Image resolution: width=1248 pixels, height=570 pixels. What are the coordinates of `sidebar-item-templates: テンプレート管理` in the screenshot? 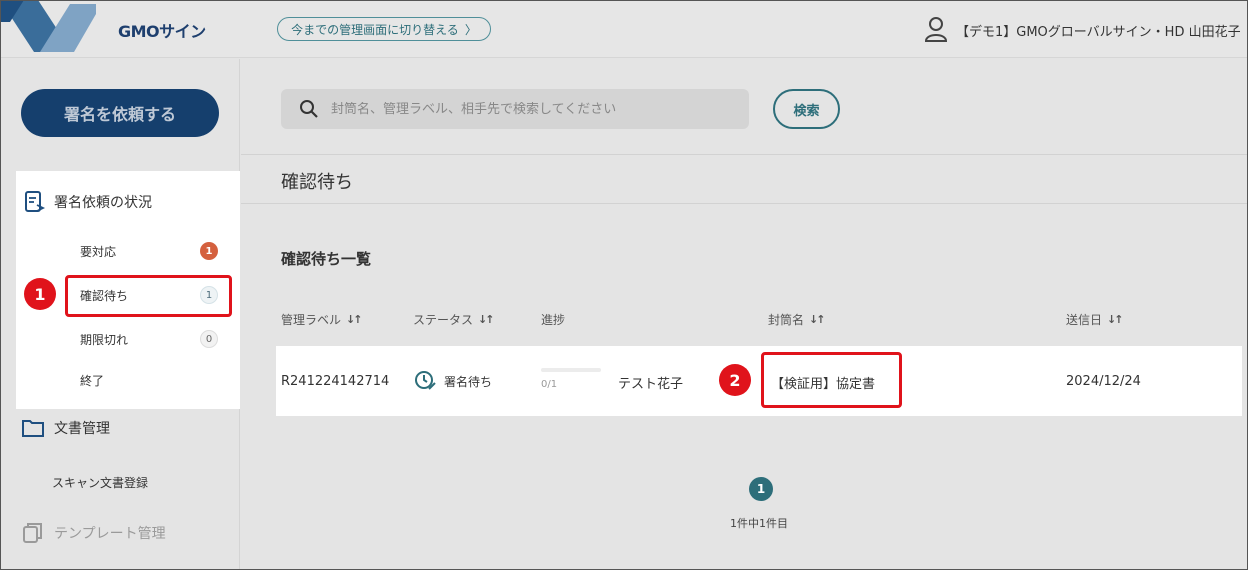 It's located at (94, 533).